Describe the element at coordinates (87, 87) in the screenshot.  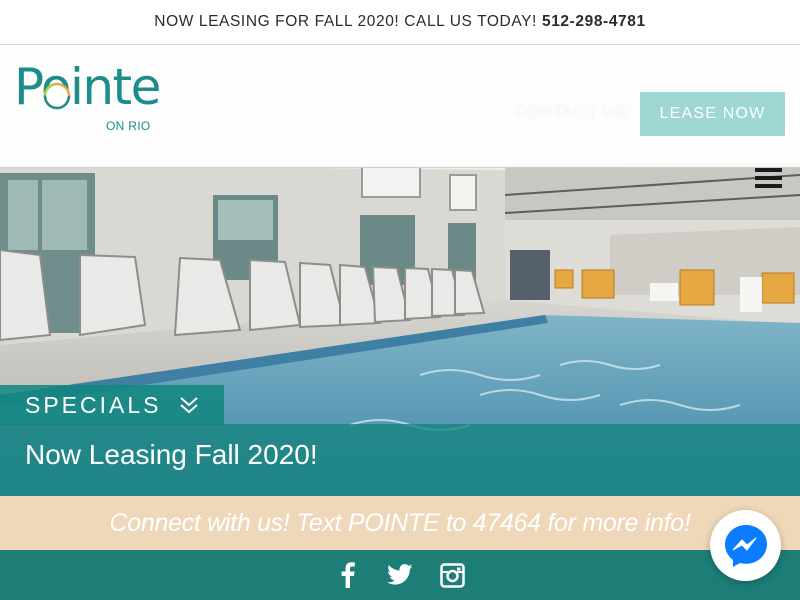
I see `logo-wordmark: Pointe` at that location.